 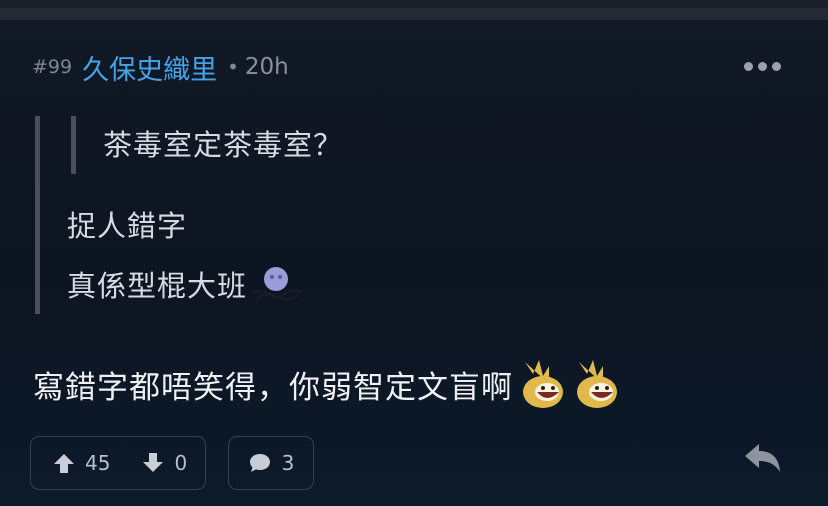 What do you see at coordinates (181, 463) in the screenshot?
I see `downvote-count: 0` at bounding box center [181, 463].